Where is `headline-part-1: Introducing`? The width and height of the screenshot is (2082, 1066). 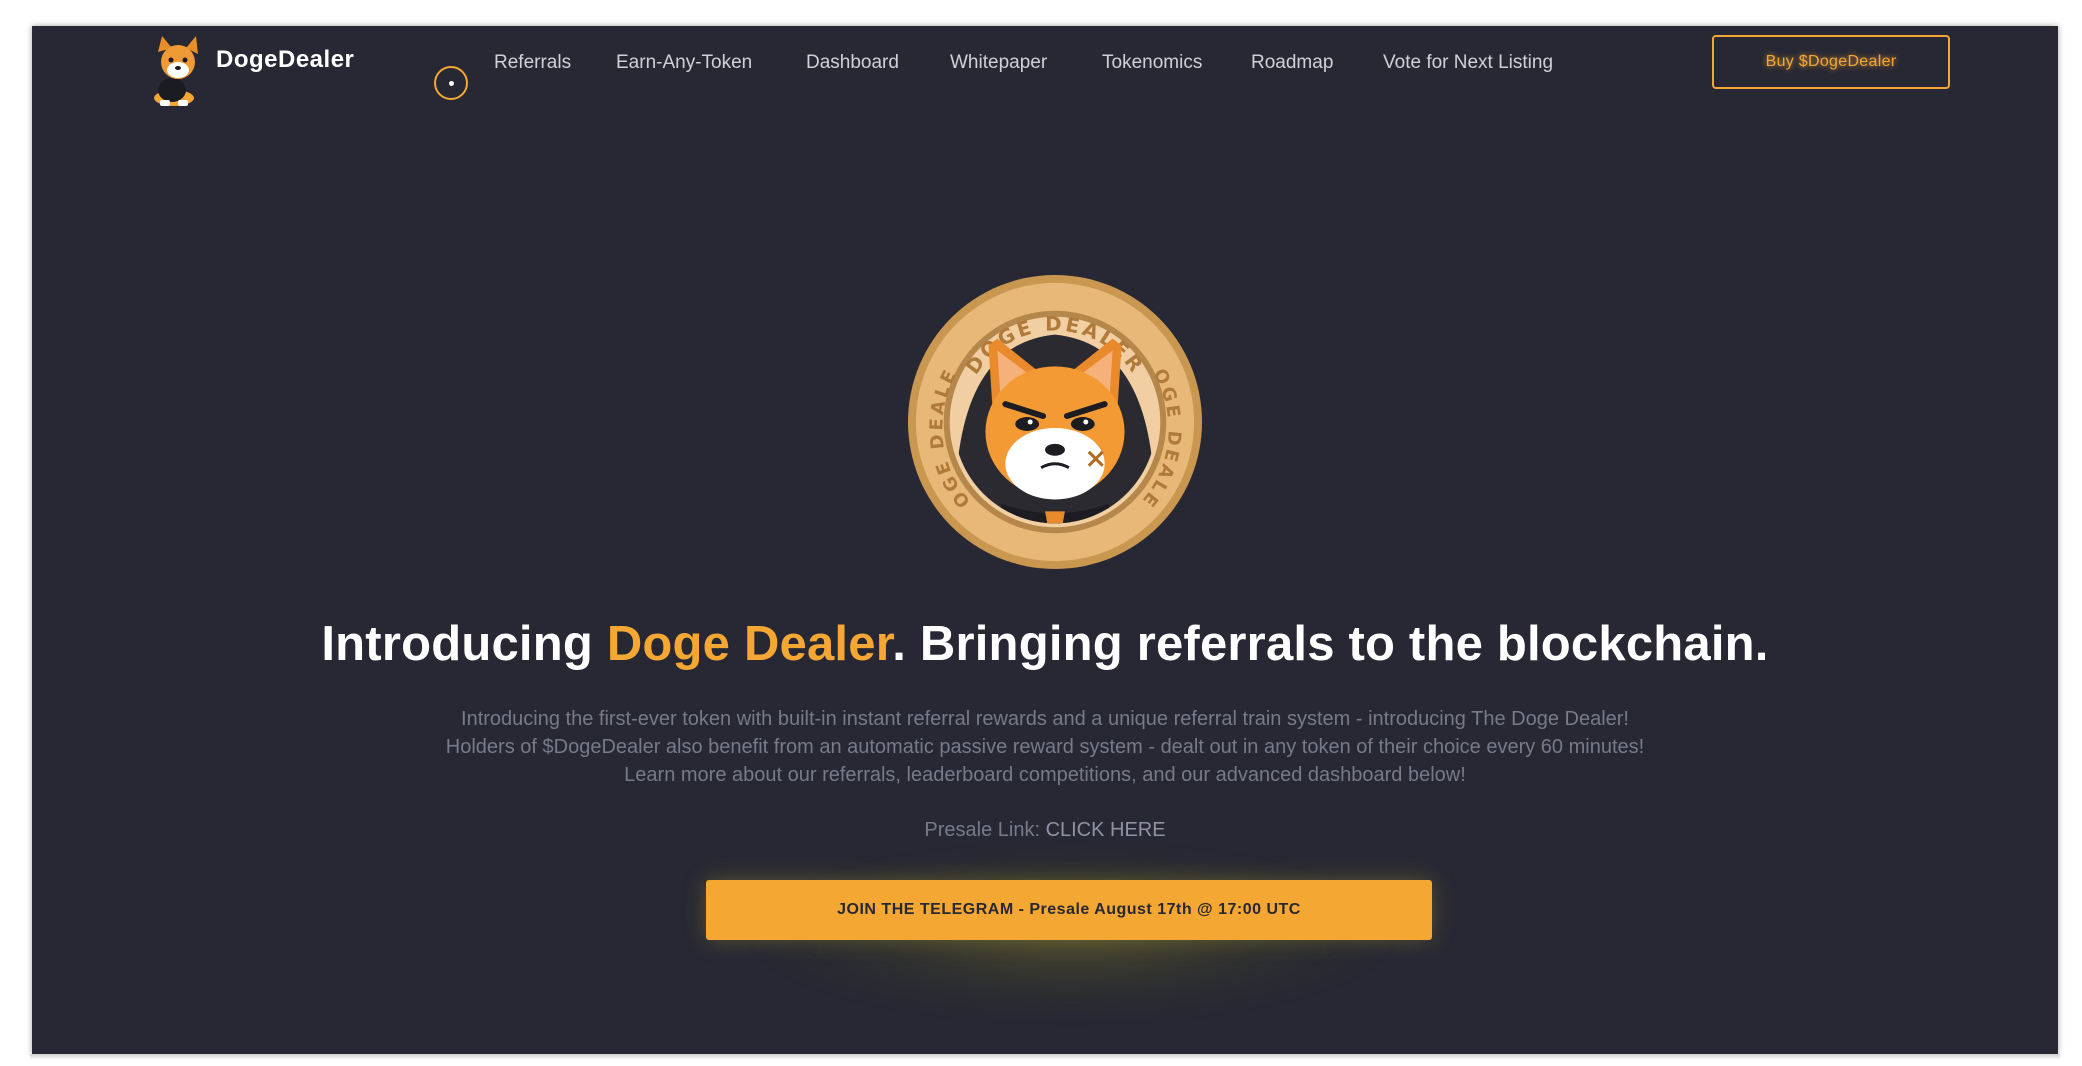
headline-part-1: Introducing is located at coordinates (464, 644).